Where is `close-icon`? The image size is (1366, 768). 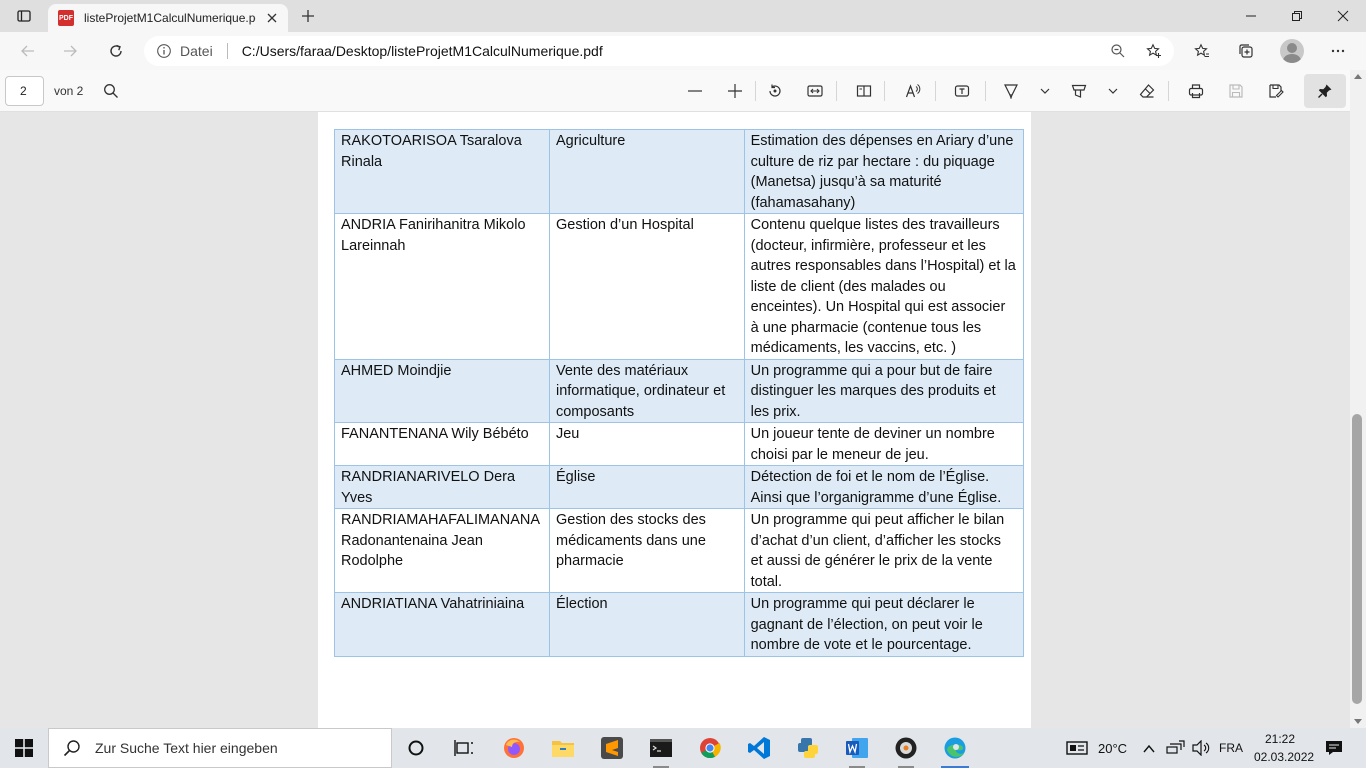
close-icon is located at coordinates (272, 18).